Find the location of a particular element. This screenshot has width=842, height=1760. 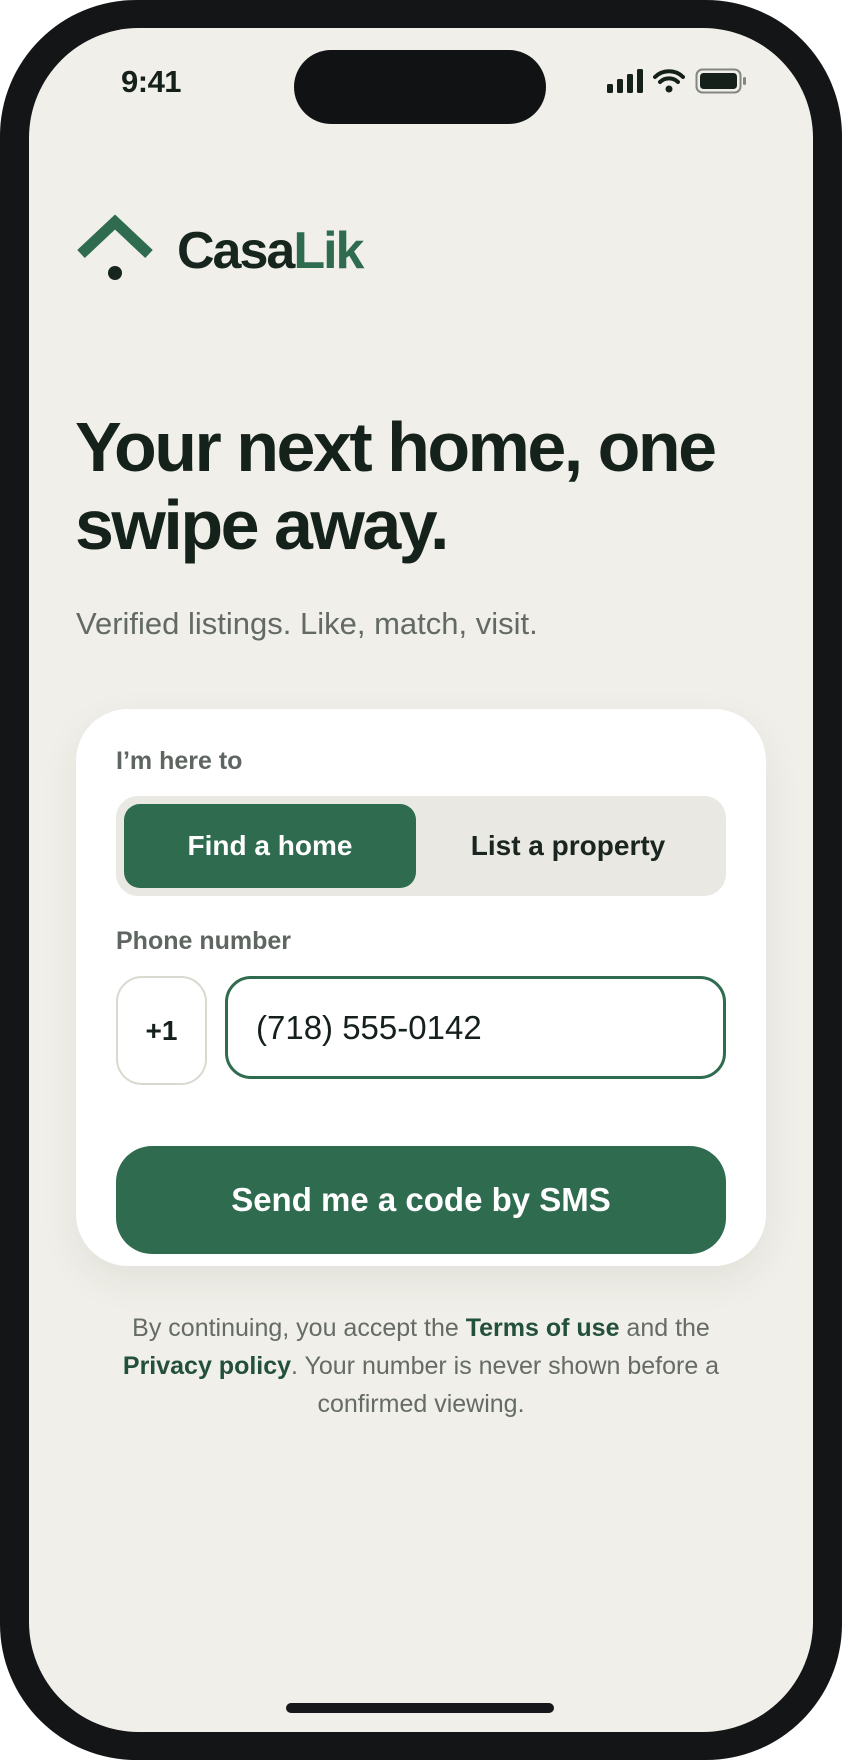

terms-of-use-link: Terms of use is located at coordinates (543, 1328).